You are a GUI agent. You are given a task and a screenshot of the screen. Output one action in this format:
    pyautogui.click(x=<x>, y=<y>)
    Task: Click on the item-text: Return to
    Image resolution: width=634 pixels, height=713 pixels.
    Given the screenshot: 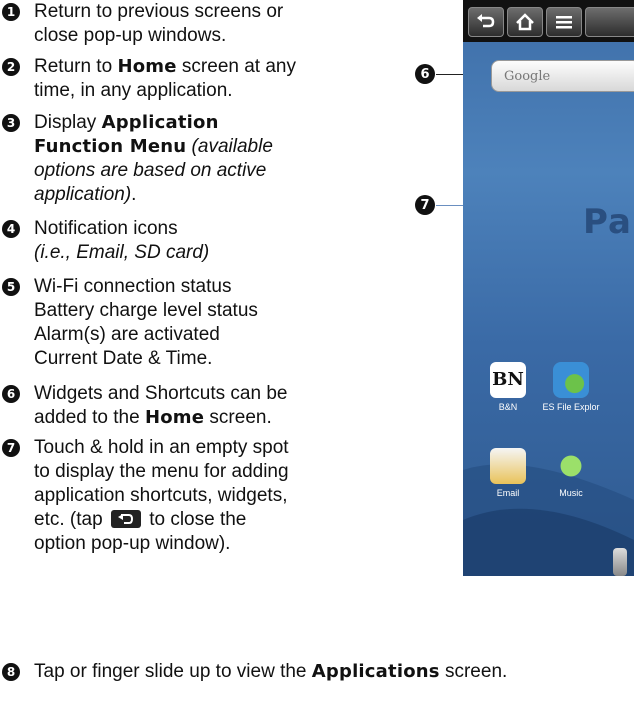 What is the action you would take?
    pyautogui.click(x=76, y=66)
    